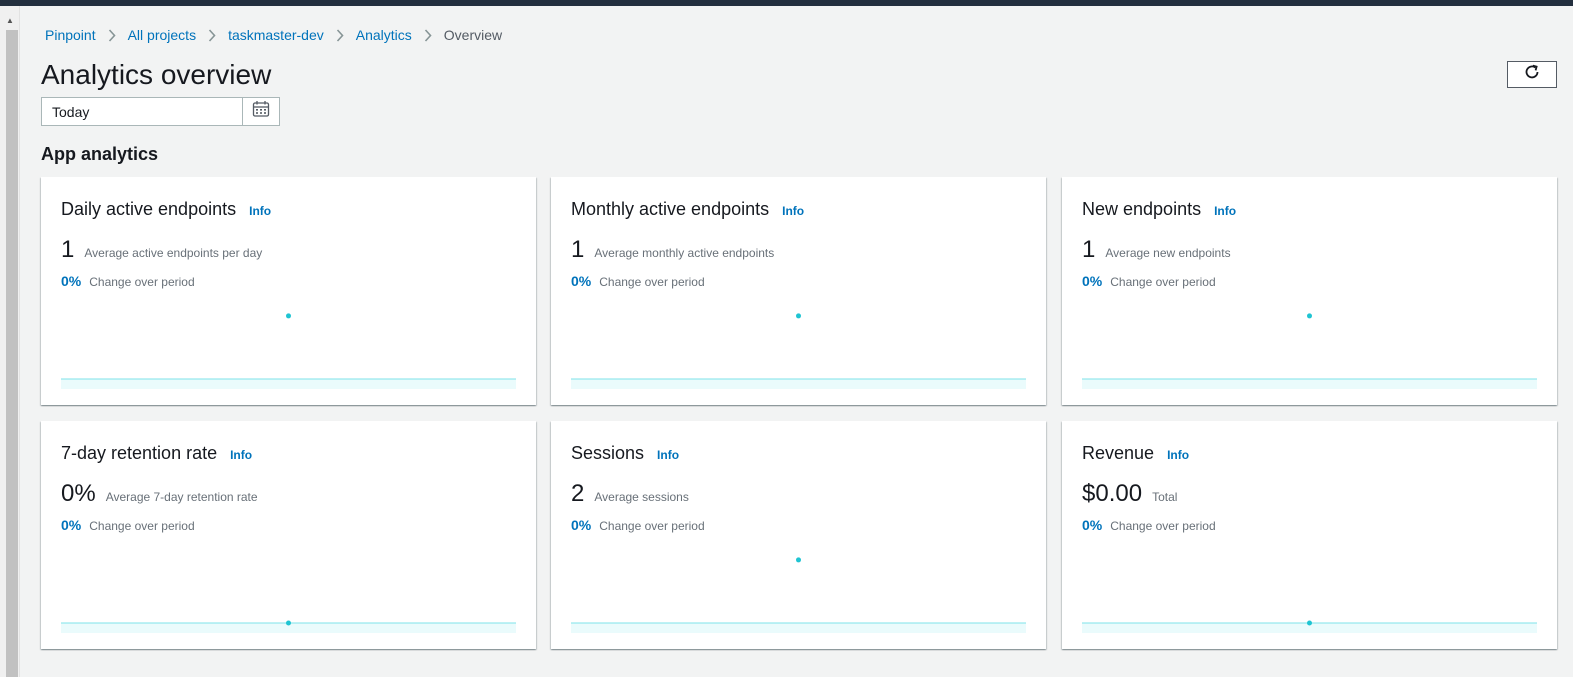 The image size is (1573, 677). I want to click on metric-row: 0% Average 7-day retention rate, so click(159, 494).